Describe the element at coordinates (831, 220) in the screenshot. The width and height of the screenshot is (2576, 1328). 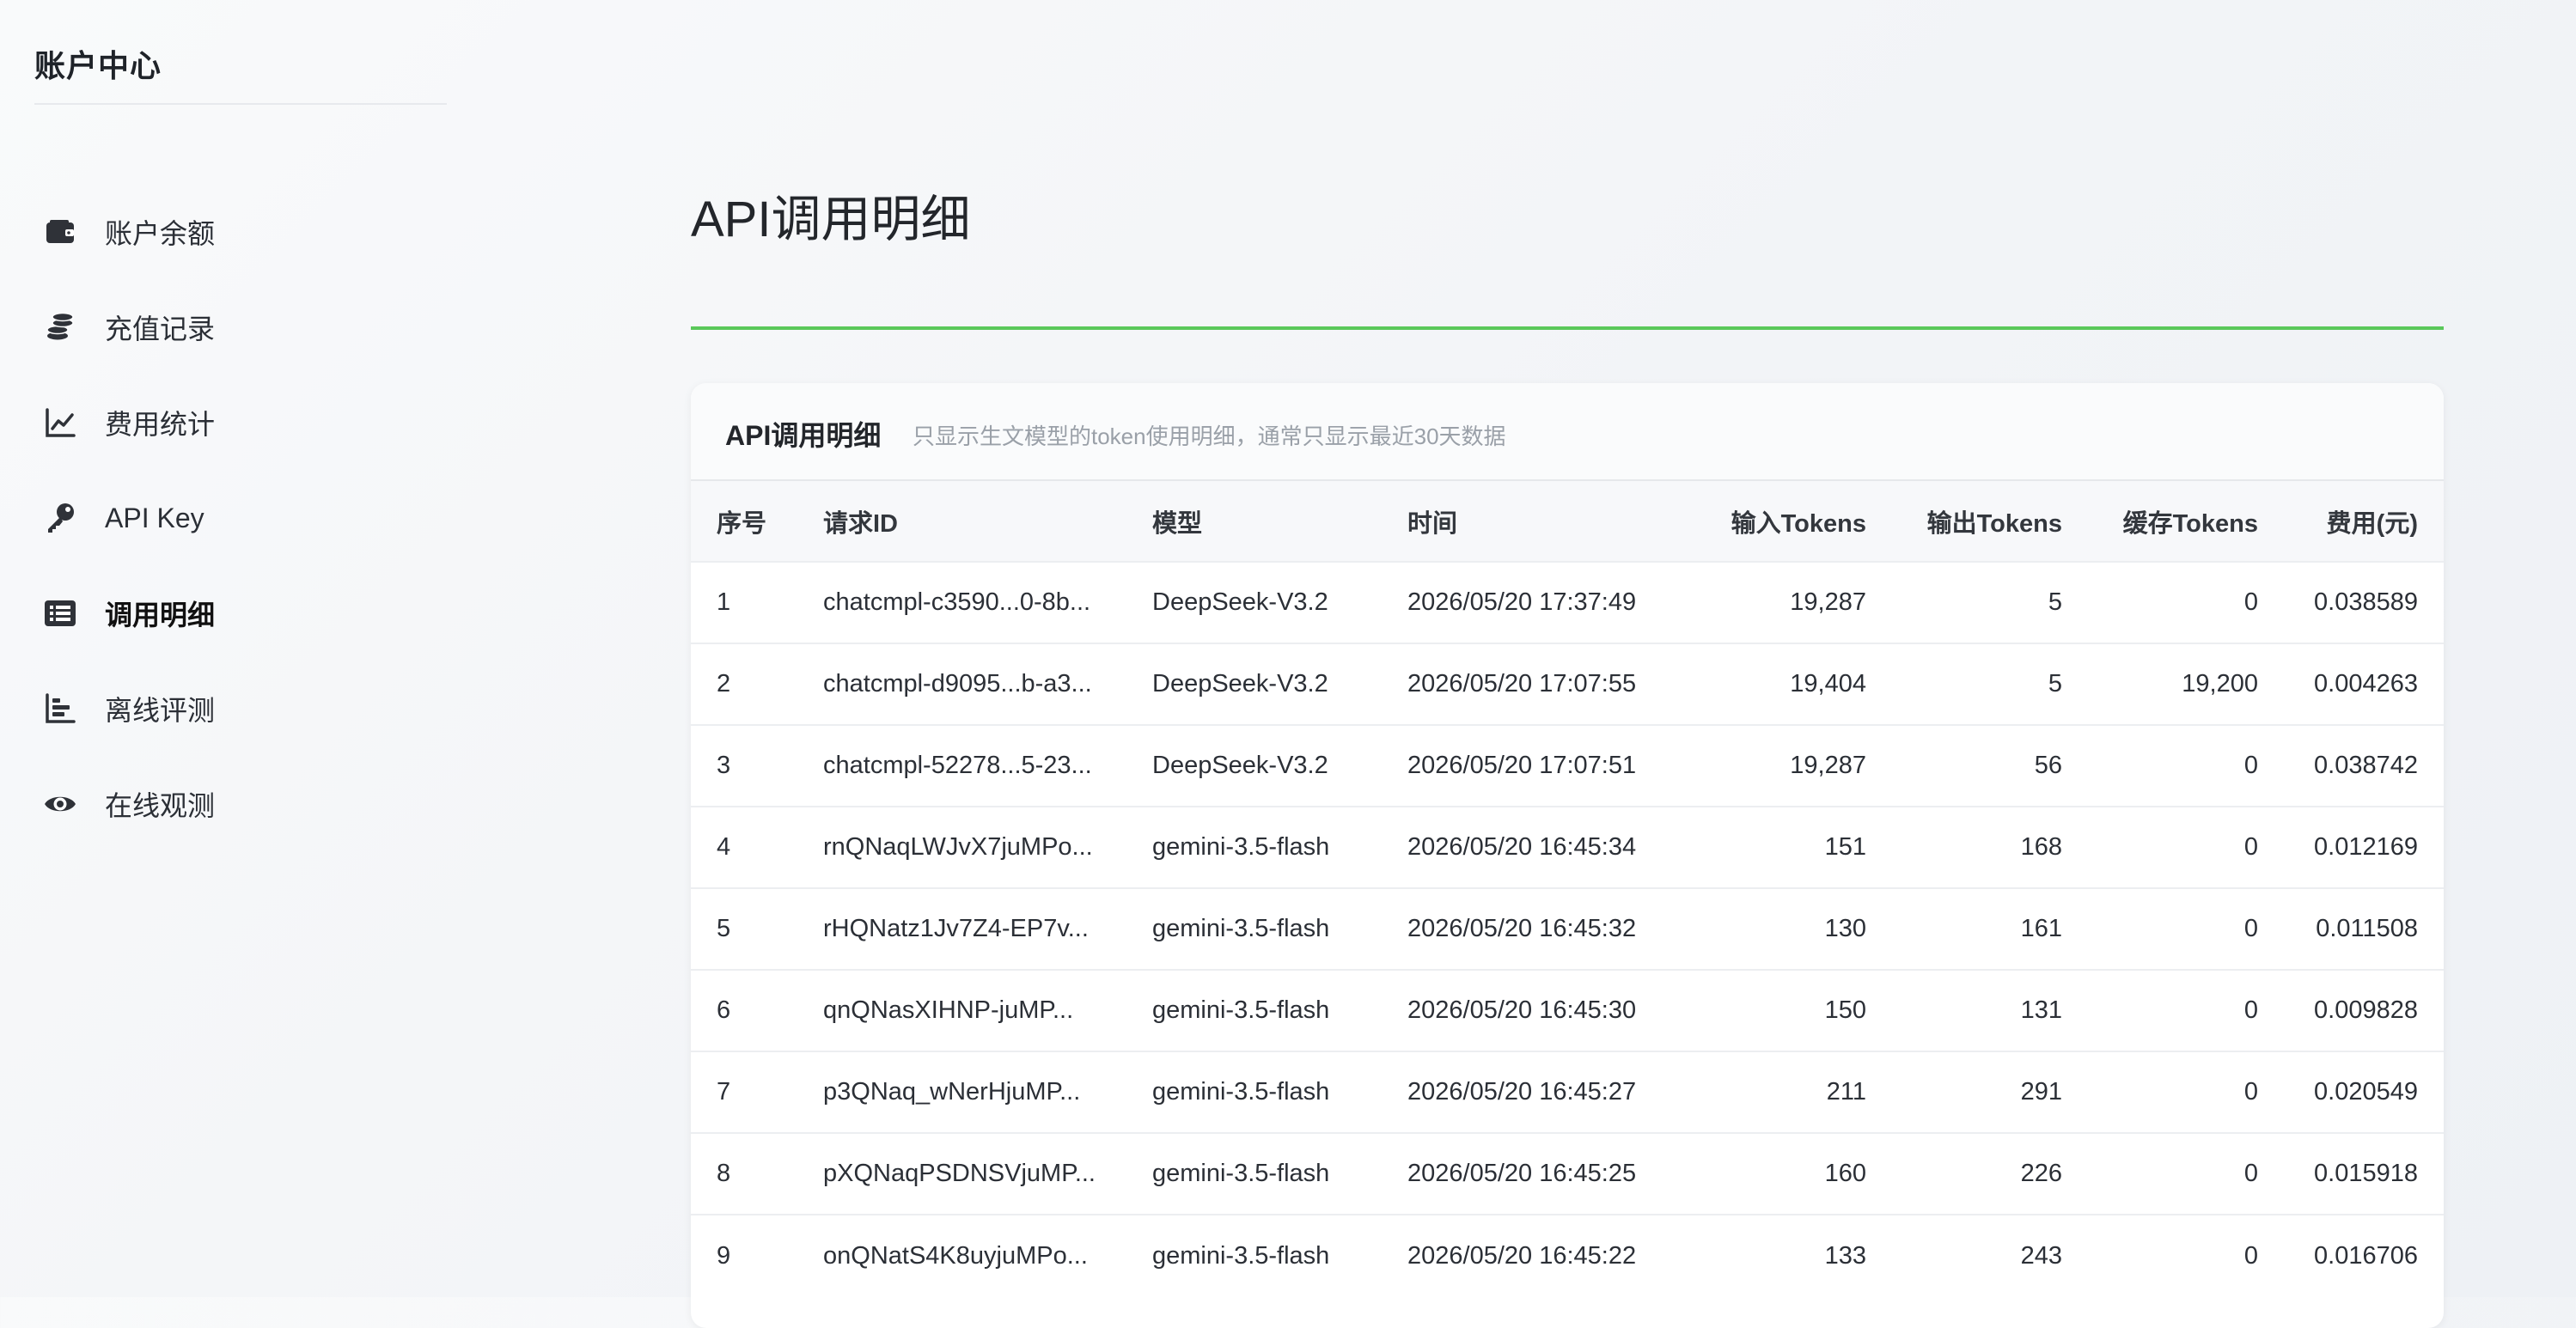
I see `page-title: API调用明细` at that location.